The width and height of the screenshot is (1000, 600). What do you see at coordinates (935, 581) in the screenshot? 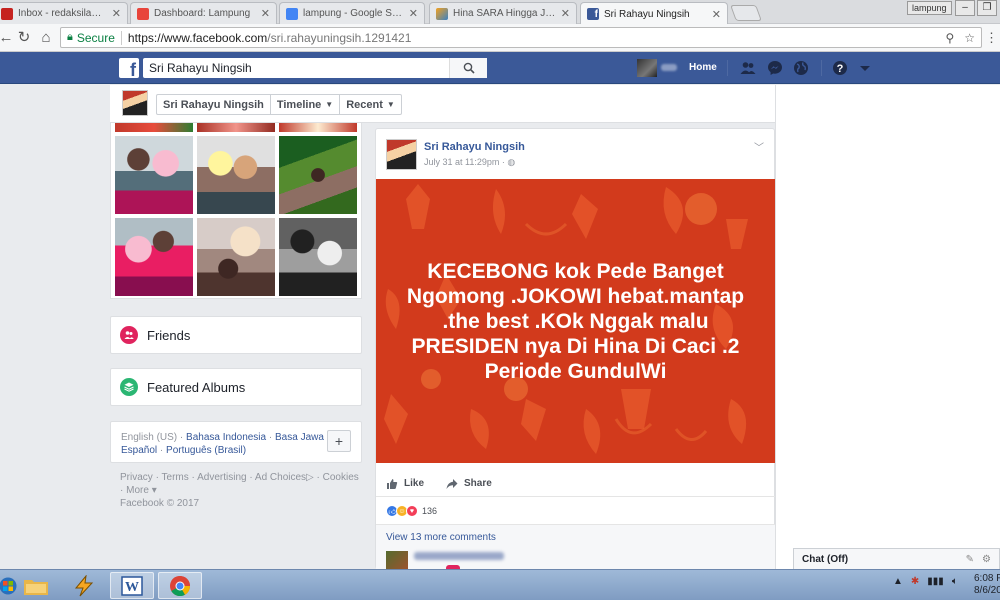
I see `network-signal-icon: ▮▮▮` at bounding box center [935, 581].